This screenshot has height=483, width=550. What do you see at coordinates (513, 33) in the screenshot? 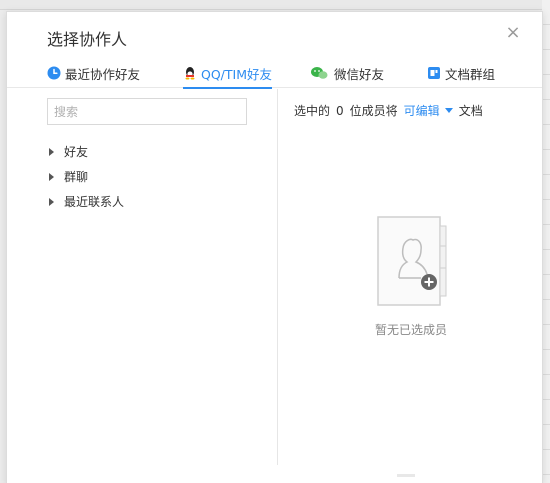
I see `close-icon: ×` at bounding box center [513, 33].